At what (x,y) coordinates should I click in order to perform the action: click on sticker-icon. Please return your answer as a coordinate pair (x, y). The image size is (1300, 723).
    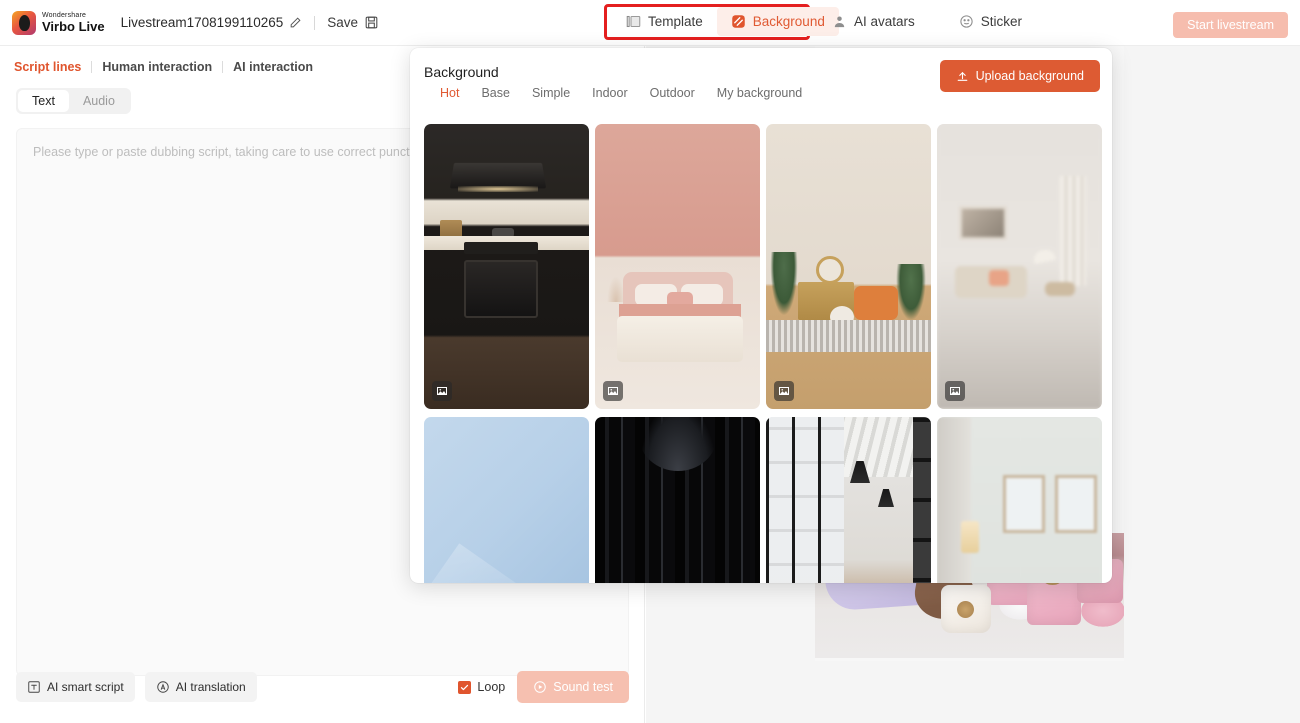
    Looking at the image, I should click on (966, 21).